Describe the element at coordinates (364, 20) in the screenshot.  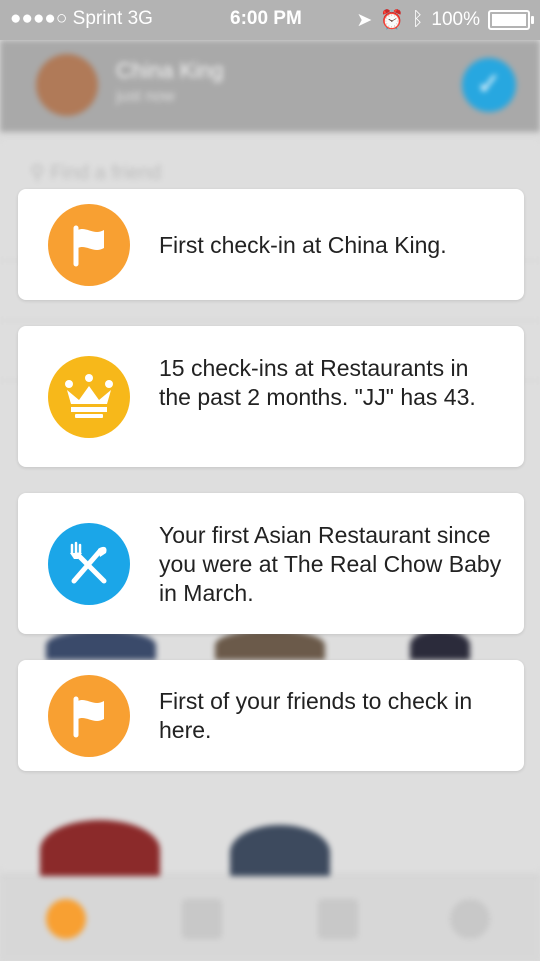
I see `location-icon: ➤` at that location.